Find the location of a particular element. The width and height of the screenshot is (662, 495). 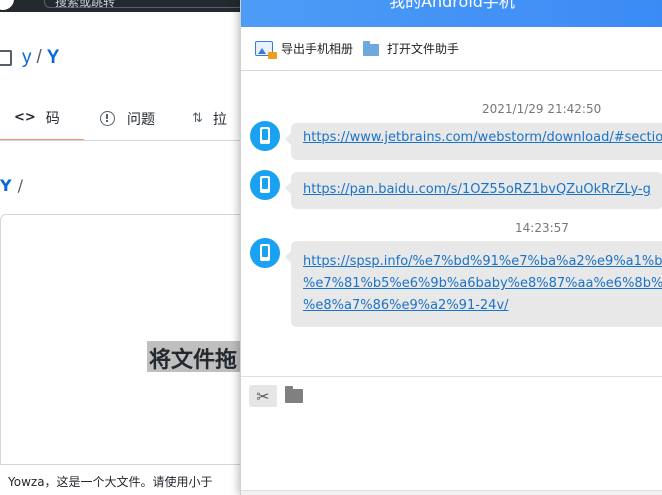

repo-header: y / Y is located at coordinates (29, 58).